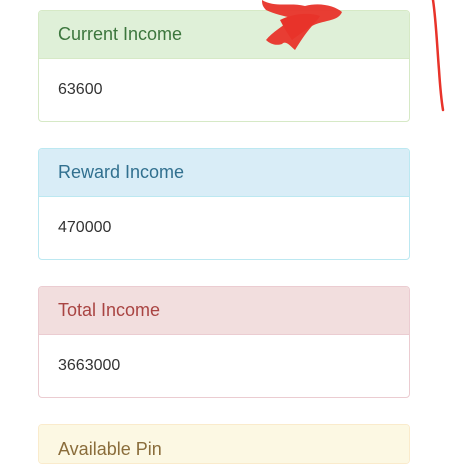 Image resolution: width=450 pixels, height=464 pixels. Describe the element at coordinates (224, 173) in the screenshot. I see `reward-income-heading: Reward Income` at that location.